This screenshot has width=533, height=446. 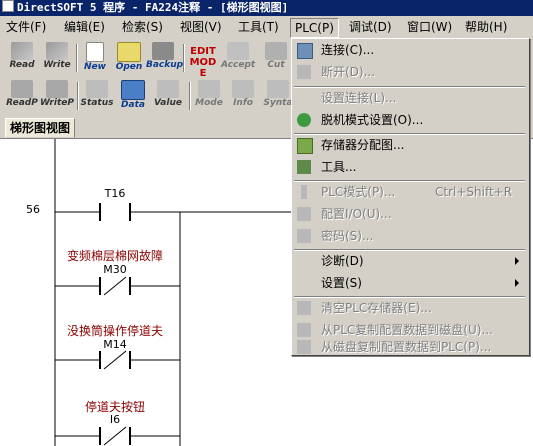 I want to click on data-grid-icon, so click(x=133, y=90).